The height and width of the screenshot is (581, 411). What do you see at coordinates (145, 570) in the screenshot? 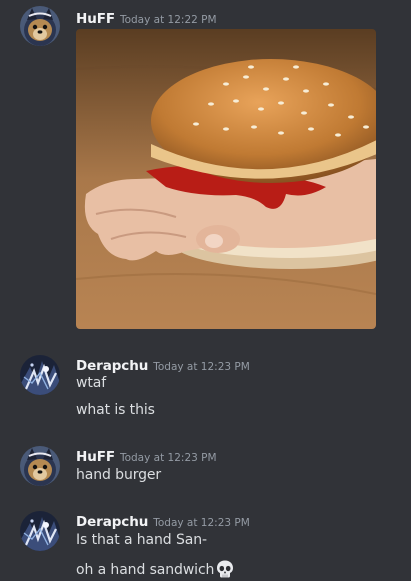
I see `message-text-content: oh a hand sandwich` at bounding box center [145, 570].